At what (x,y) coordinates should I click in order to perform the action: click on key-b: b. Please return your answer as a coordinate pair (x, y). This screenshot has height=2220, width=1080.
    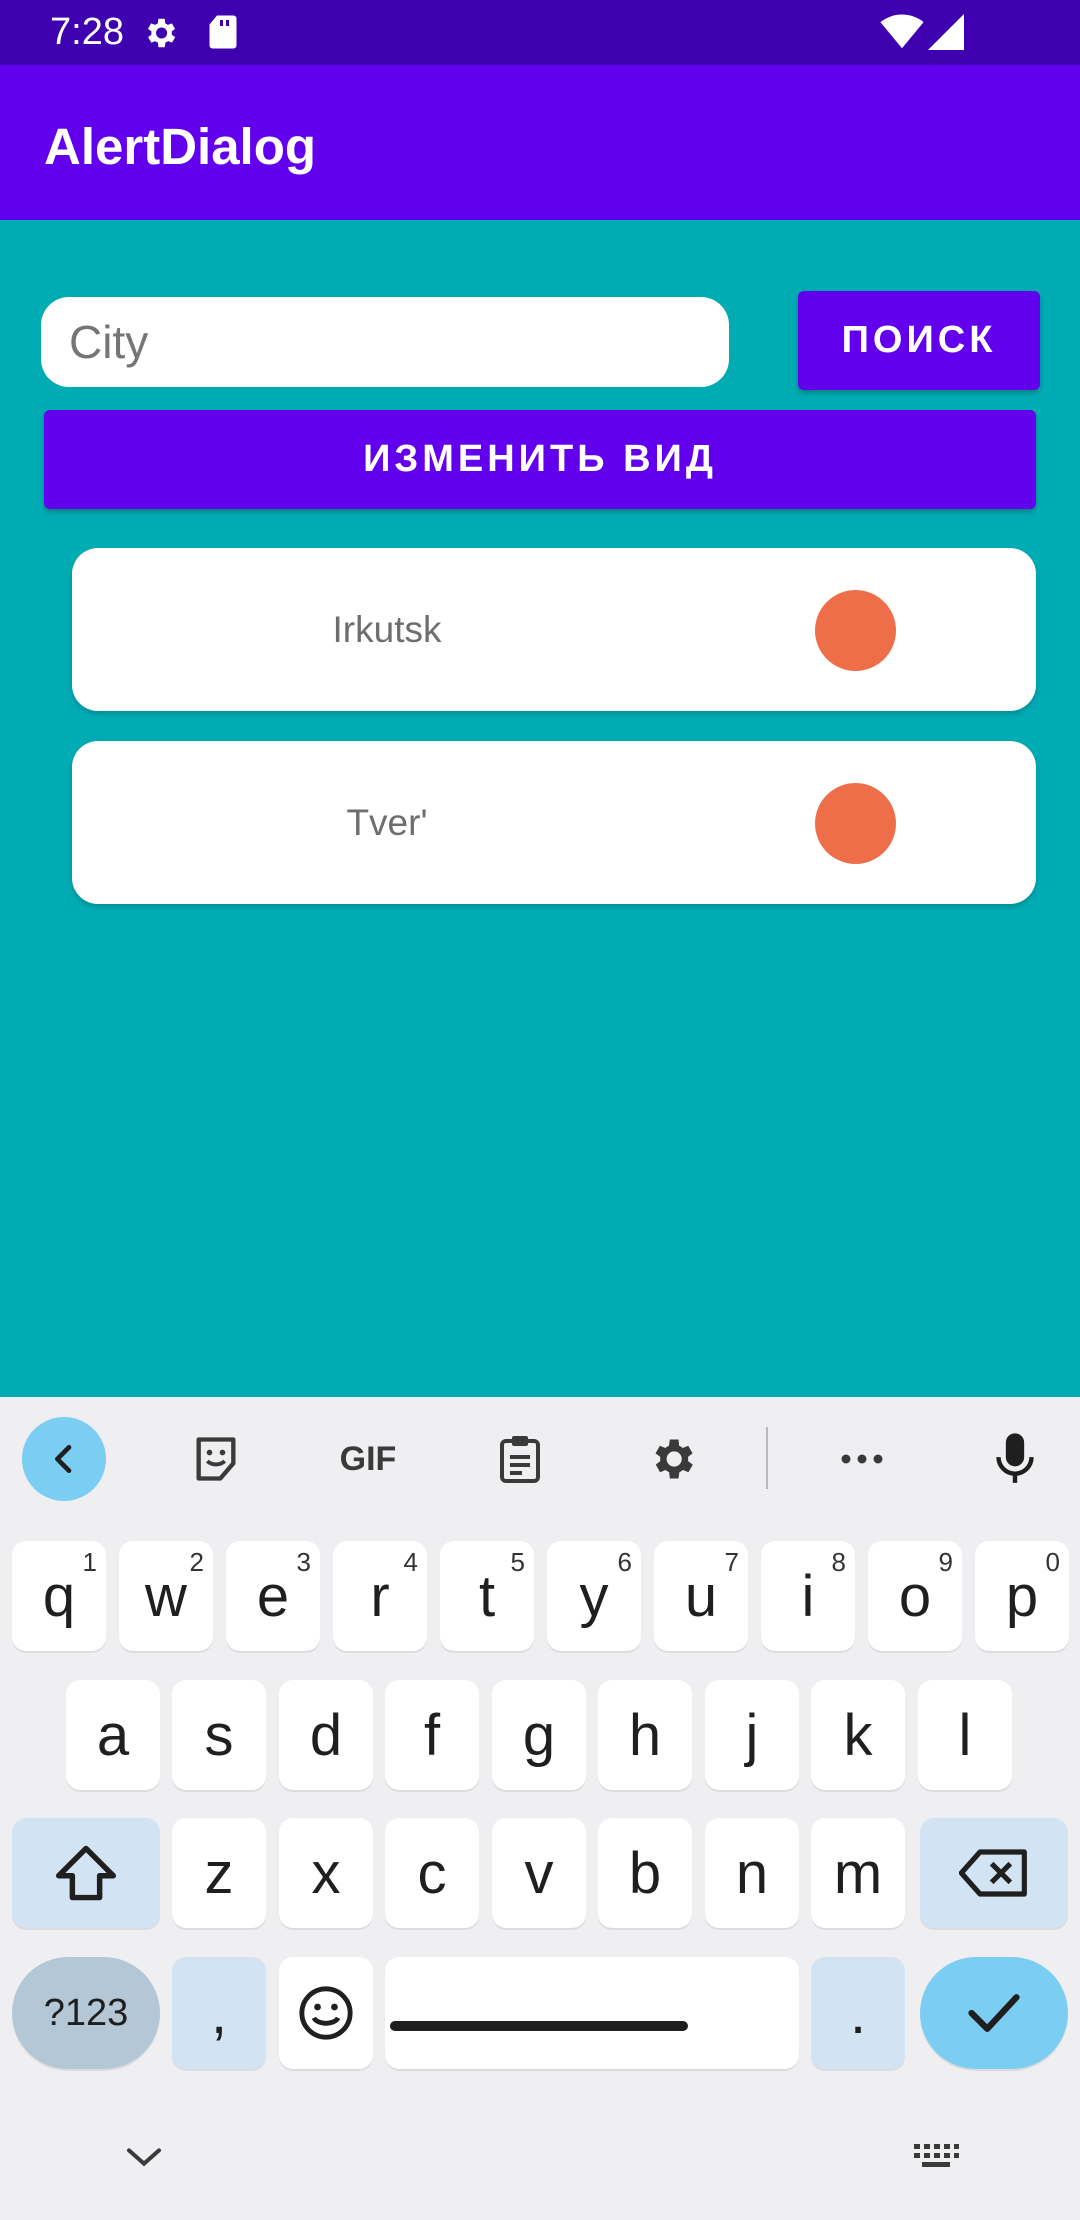
    Looking at the image, I should click on (645, 1873).